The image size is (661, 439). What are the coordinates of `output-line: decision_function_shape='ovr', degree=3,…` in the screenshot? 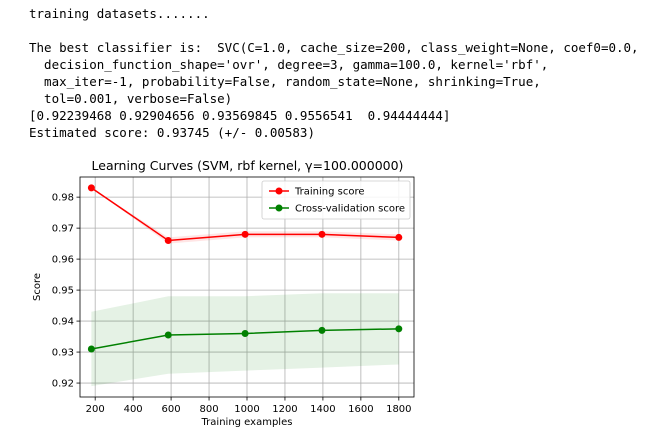 It's located at (289, 64).